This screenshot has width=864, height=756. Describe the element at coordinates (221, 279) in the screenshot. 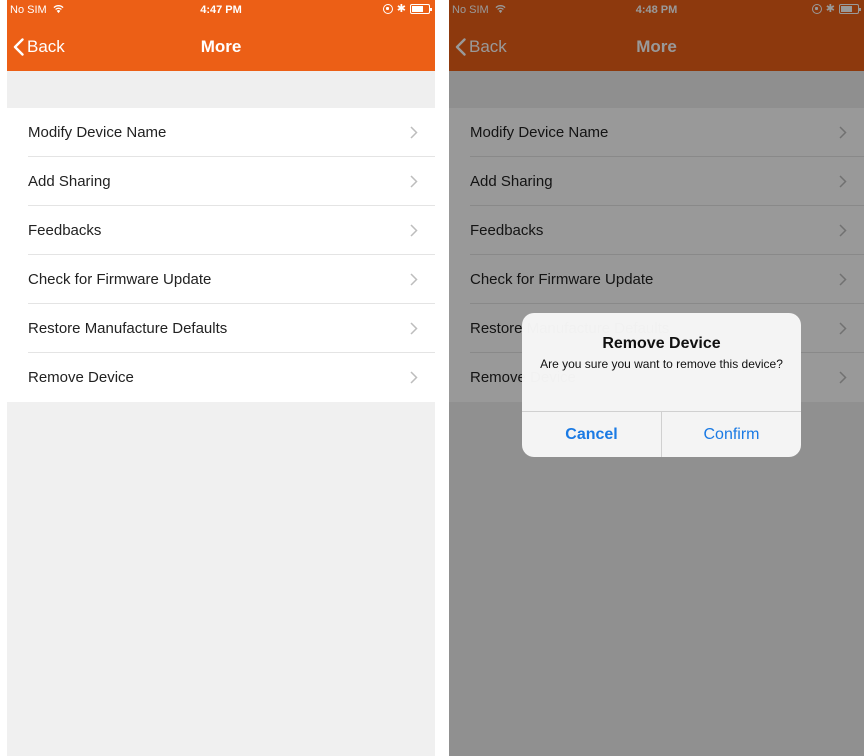

I see `menu-item-check-firmware-update: Check for Firmware Update` at that location.